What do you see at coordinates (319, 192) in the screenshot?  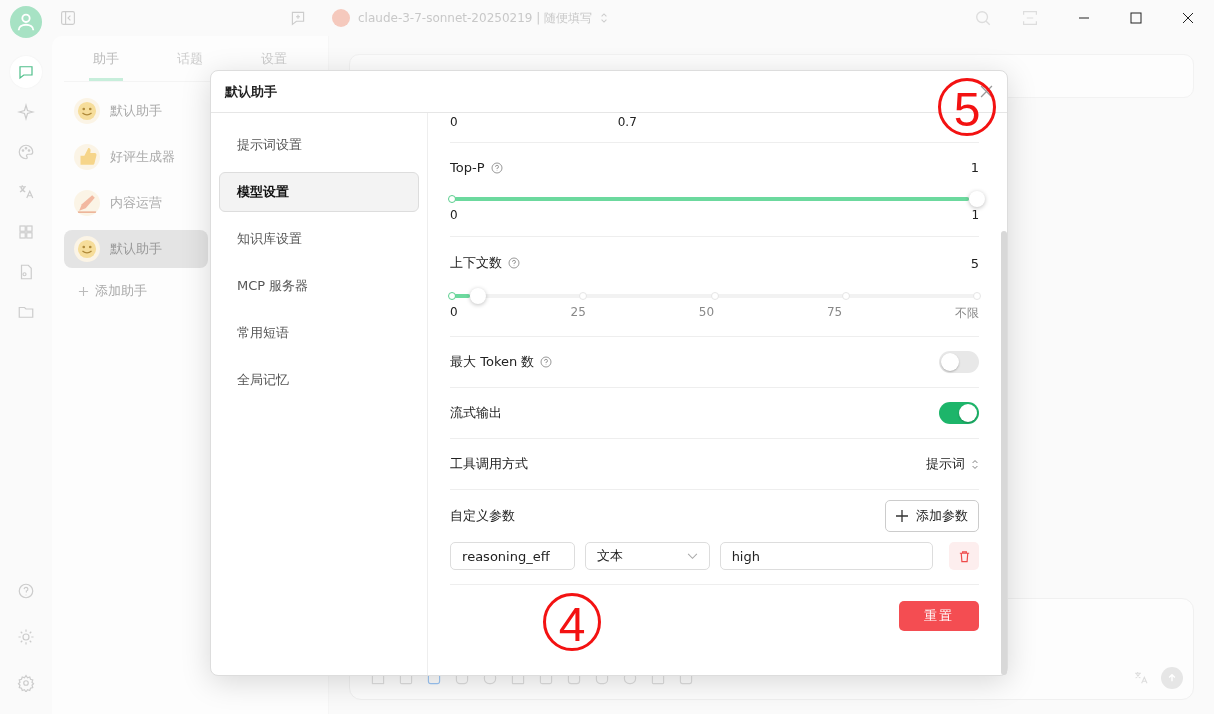 I see `settings-nav-item: 模型设置` at bounding box center [319, 192].